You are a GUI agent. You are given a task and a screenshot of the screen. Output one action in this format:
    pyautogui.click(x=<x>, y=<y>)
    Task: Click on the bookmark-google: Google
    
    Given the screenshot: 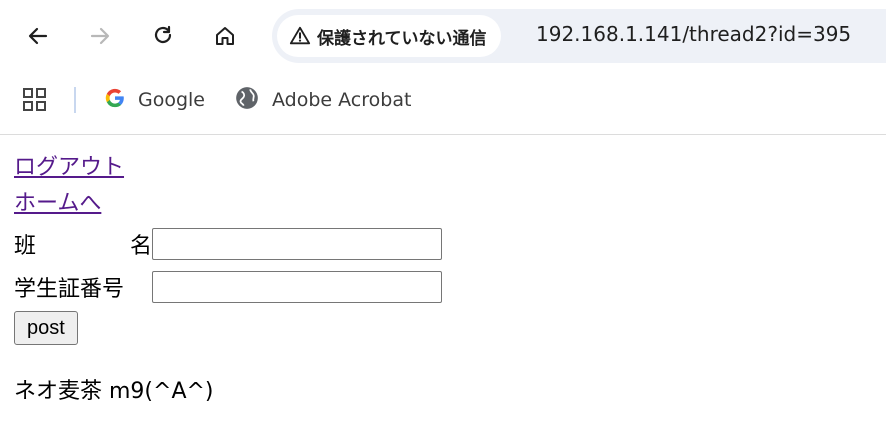 What is the action you would take?
    pyautogui.click(x=154, y=100)
    